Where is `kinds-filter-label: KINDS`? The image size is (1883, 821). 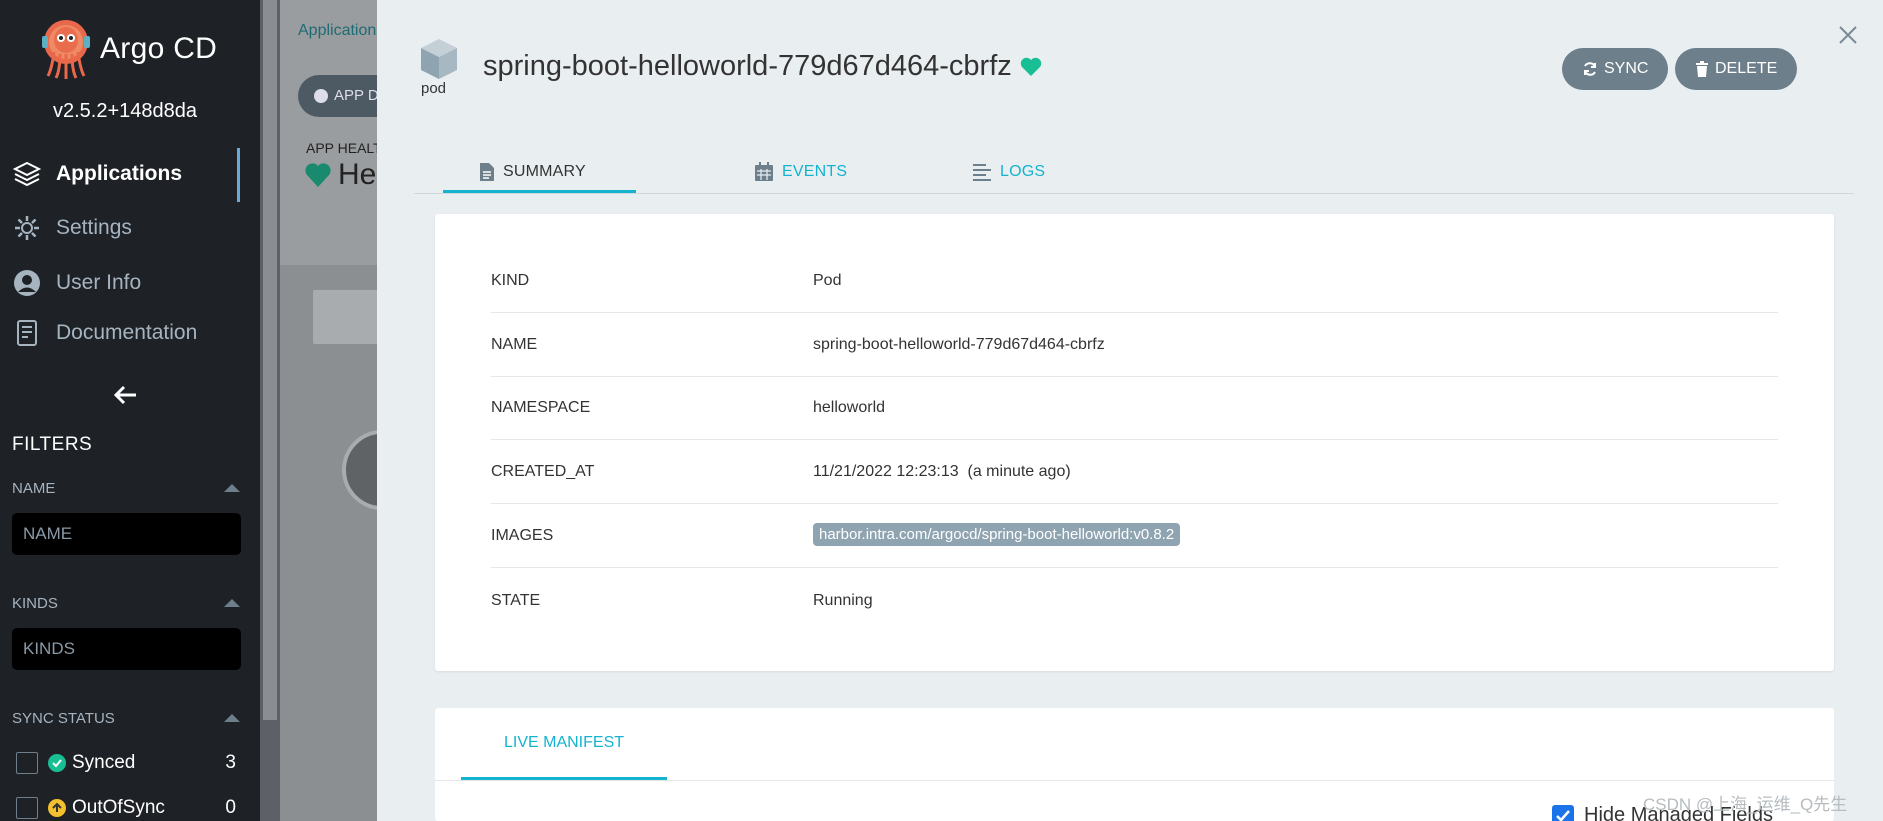 kinds-filter-label: KINDS is located at coordinates (35, 603).